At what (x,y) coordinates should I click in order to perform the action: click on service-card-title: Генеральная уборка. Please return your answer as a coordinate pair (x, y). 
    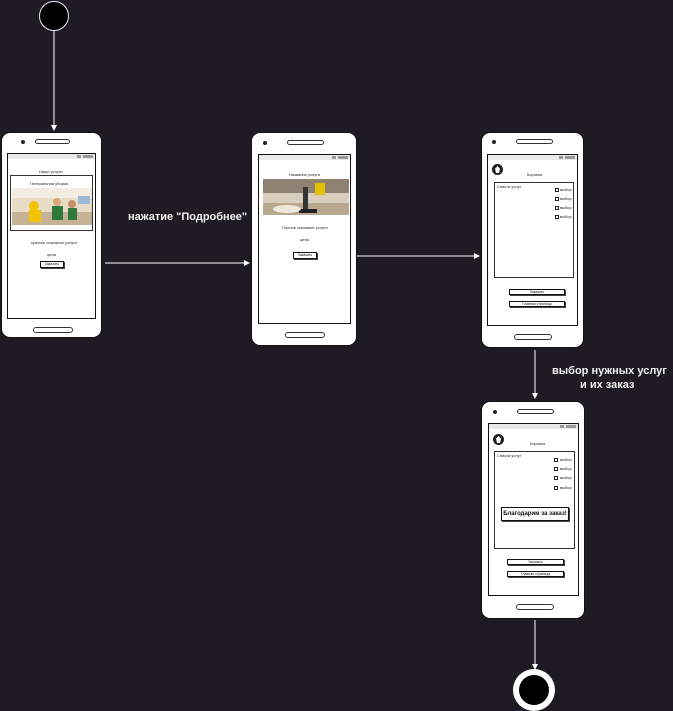
    Looking at the image, I should click on (49, 183).